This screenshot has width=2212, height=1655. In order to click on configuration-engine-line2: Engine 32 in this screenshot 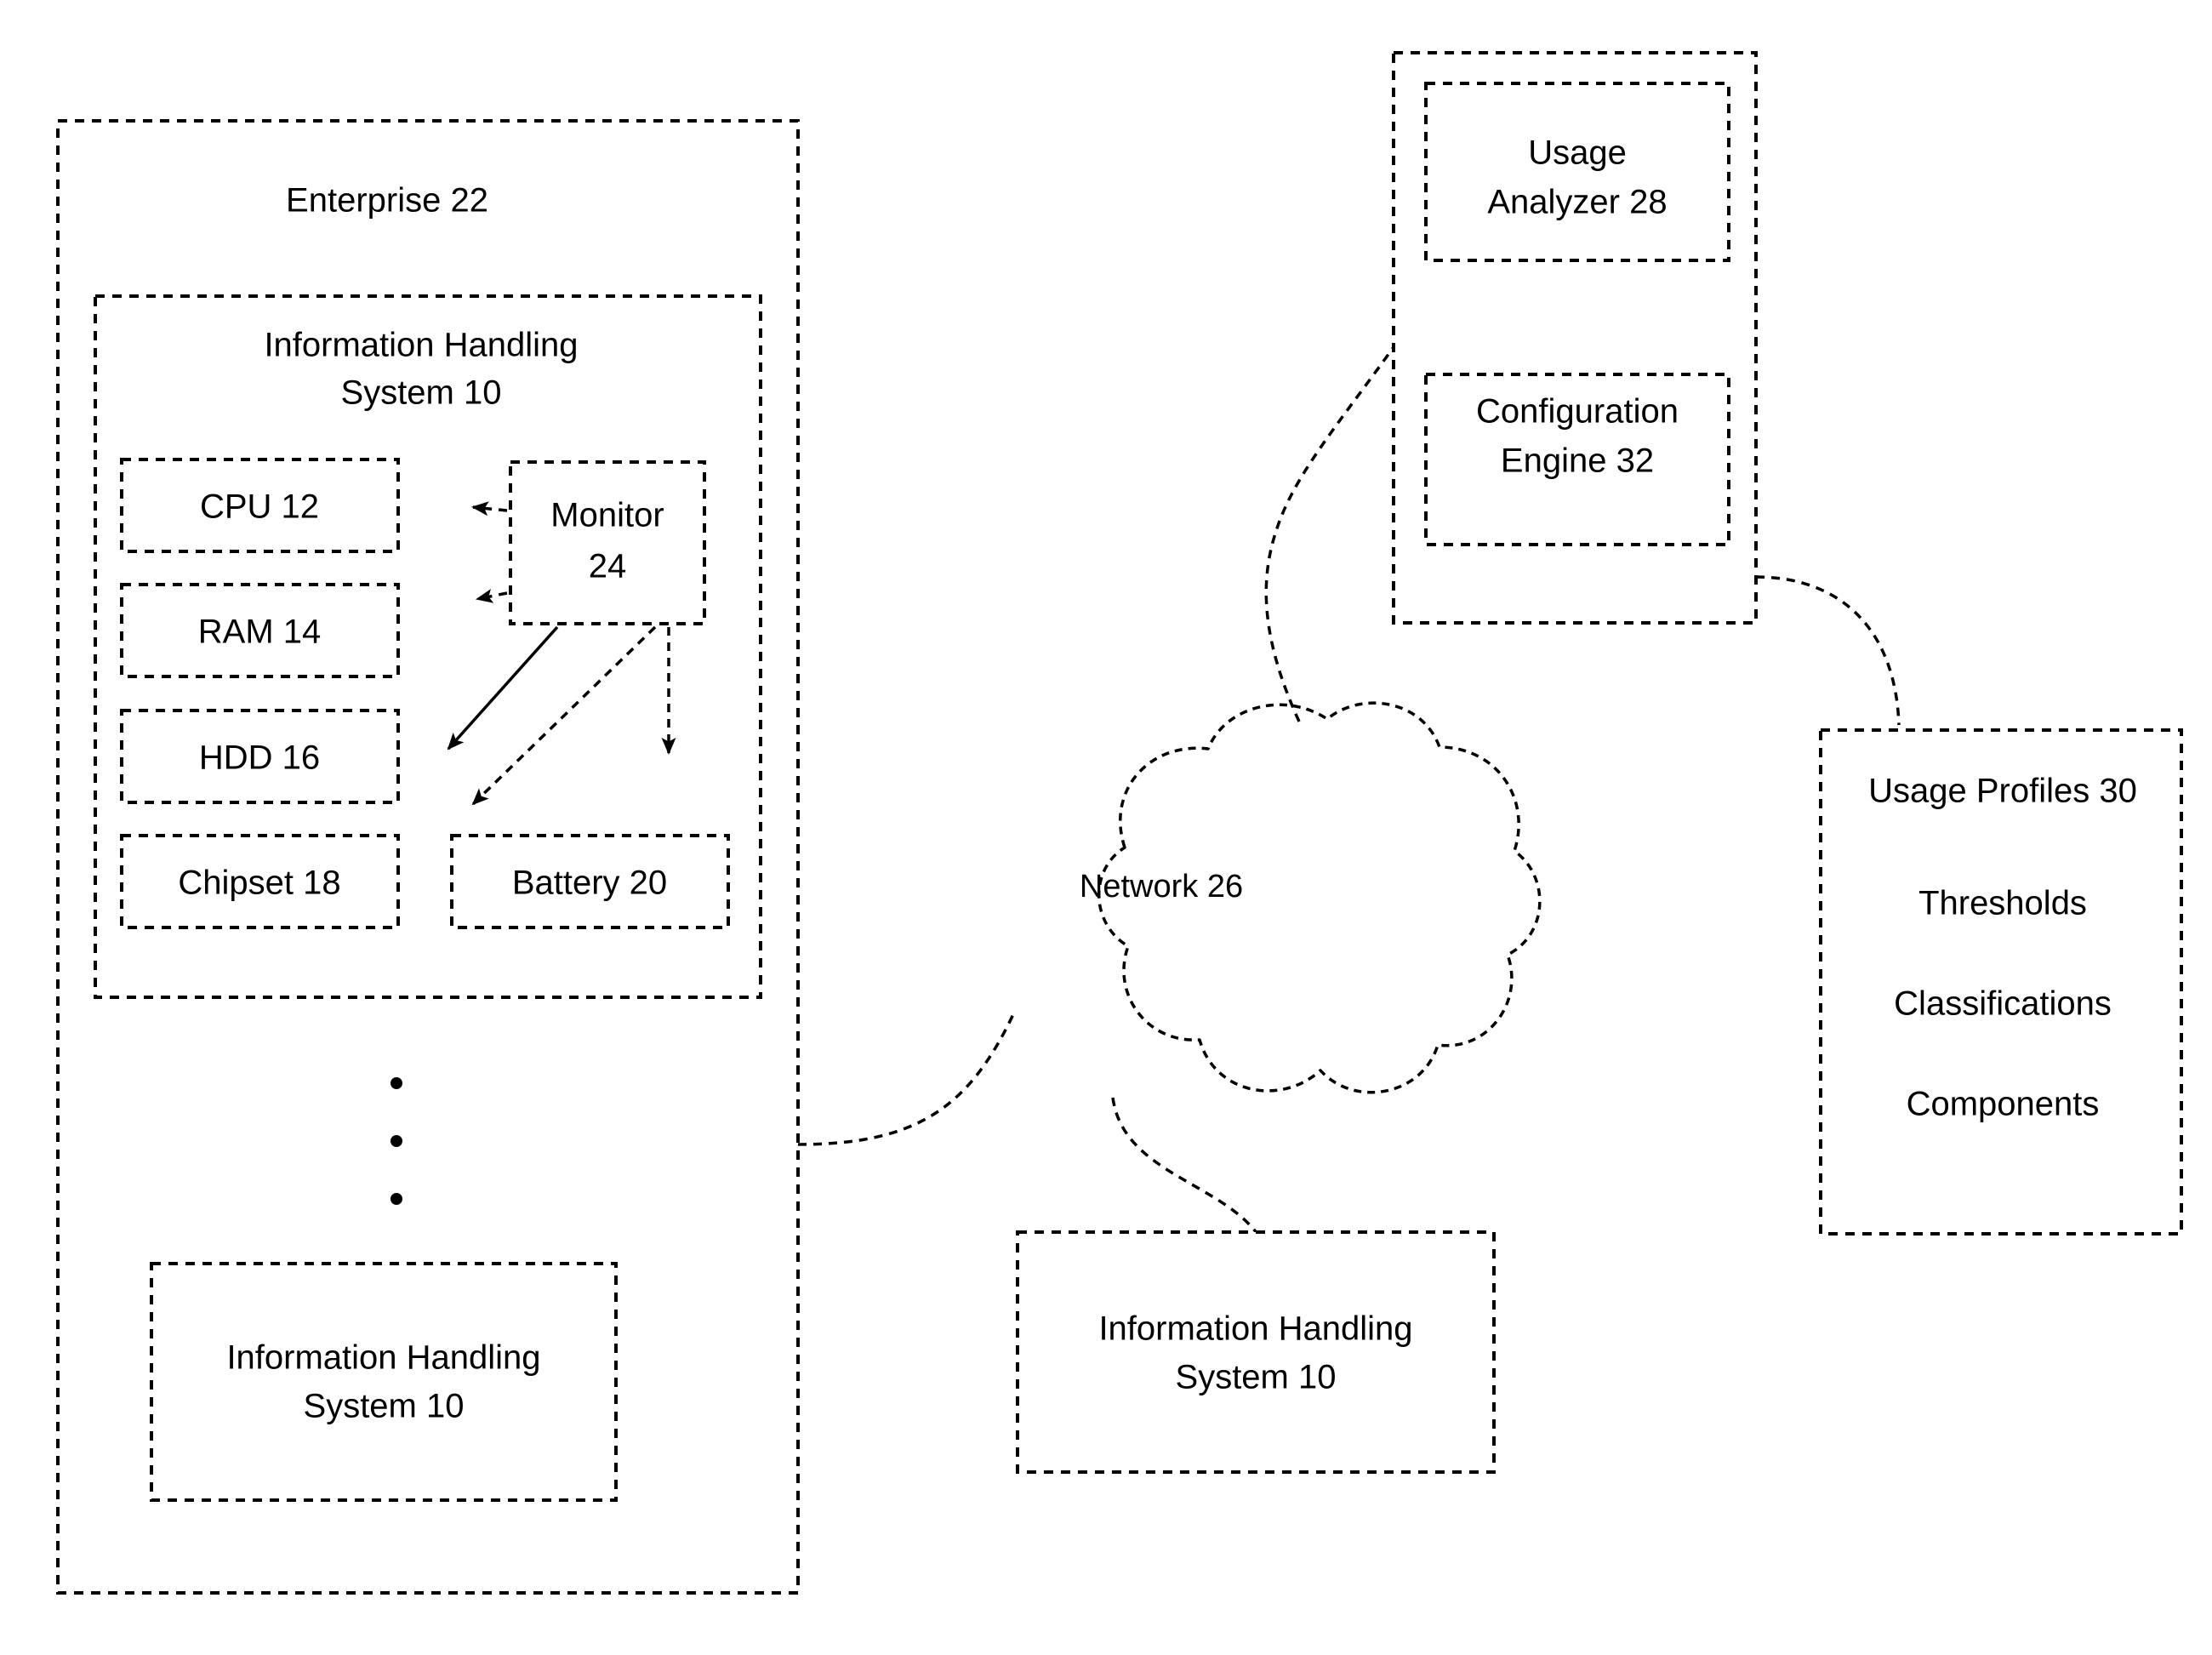, I will do `click(1577, 461)`.